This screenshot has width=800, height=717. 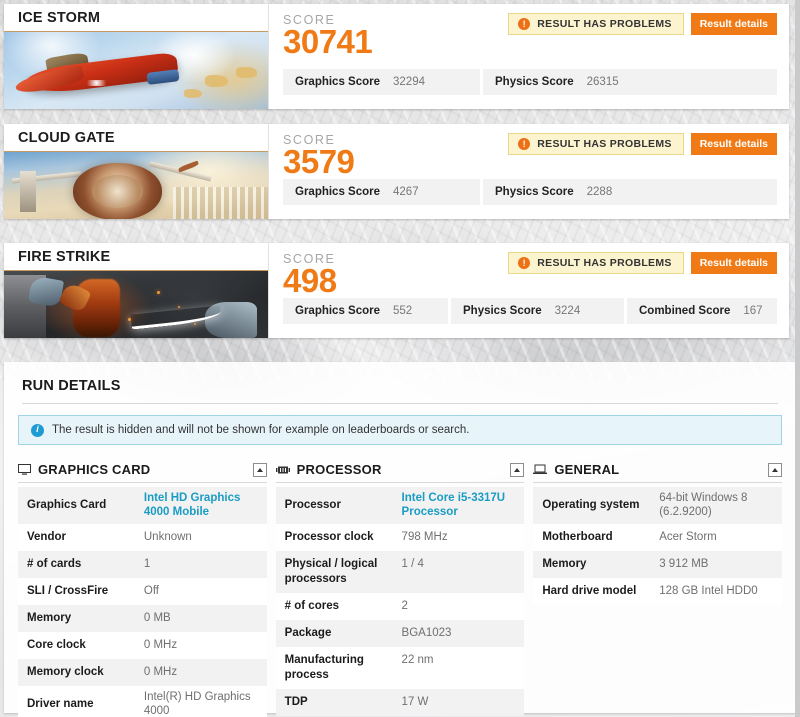 I want to click on spec-key: Processor clock, so click(x=329, y=537).